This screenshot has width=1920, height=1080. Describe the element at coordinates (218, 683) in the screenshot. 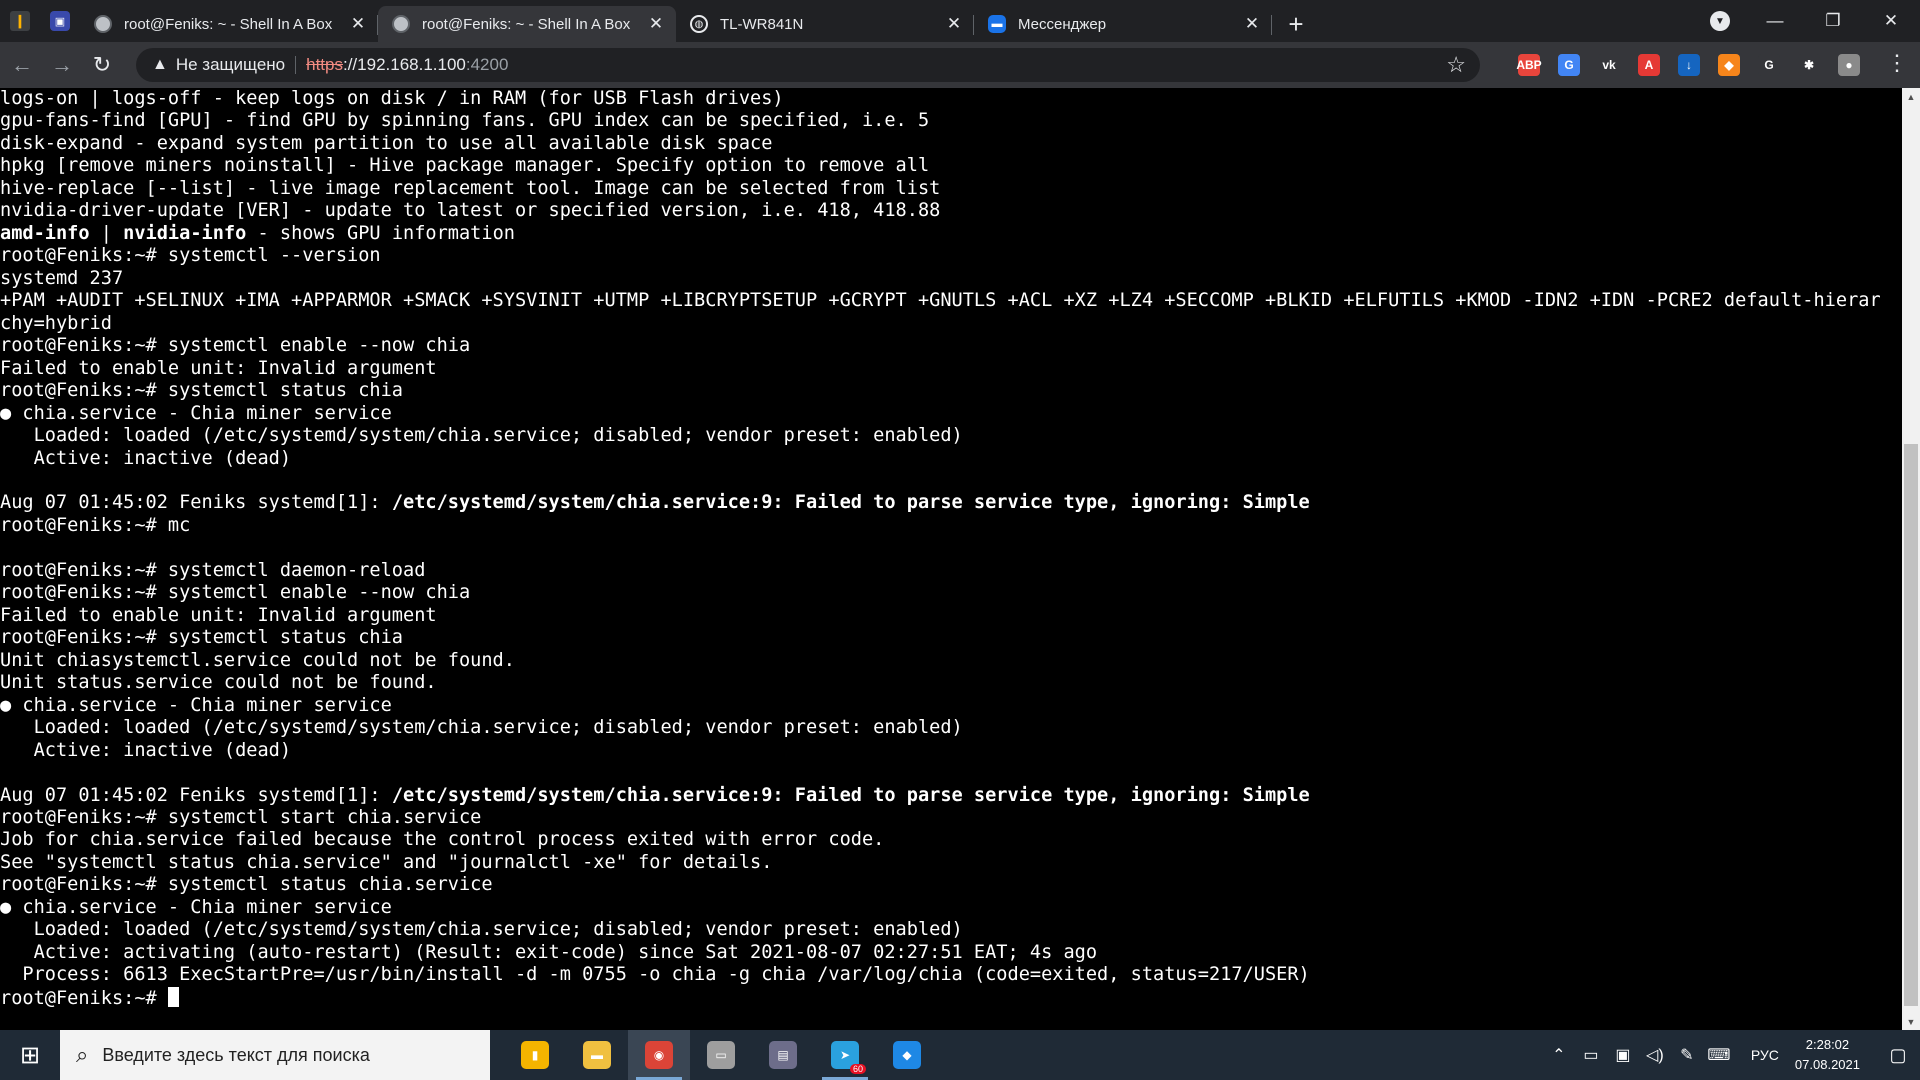

I see `terminal-line: Unit status.service could not be found.` at that location.